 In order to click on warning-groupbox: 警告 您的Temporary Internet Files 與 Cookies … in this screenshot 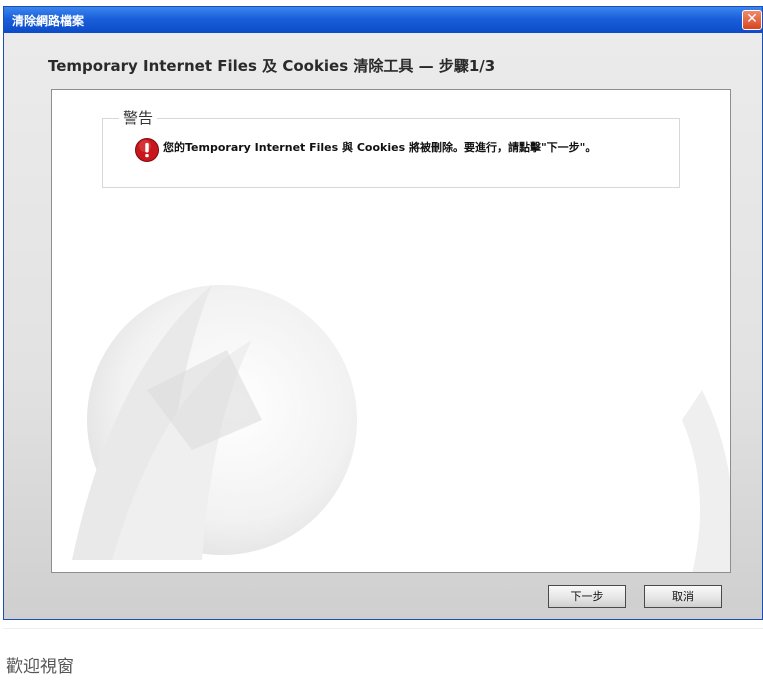, I will do `click(391, 147)`.